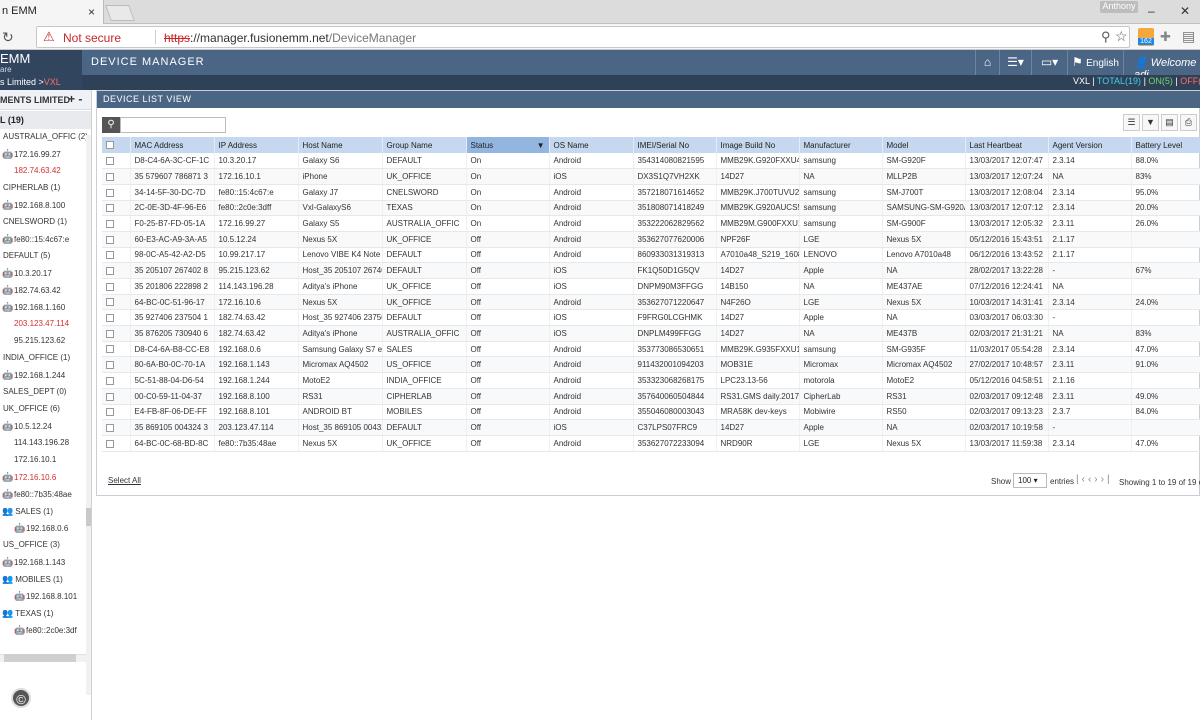 The image size is (1200, 720). I want to click on bookmark-star-icon: ☆, so click(1121, 36).